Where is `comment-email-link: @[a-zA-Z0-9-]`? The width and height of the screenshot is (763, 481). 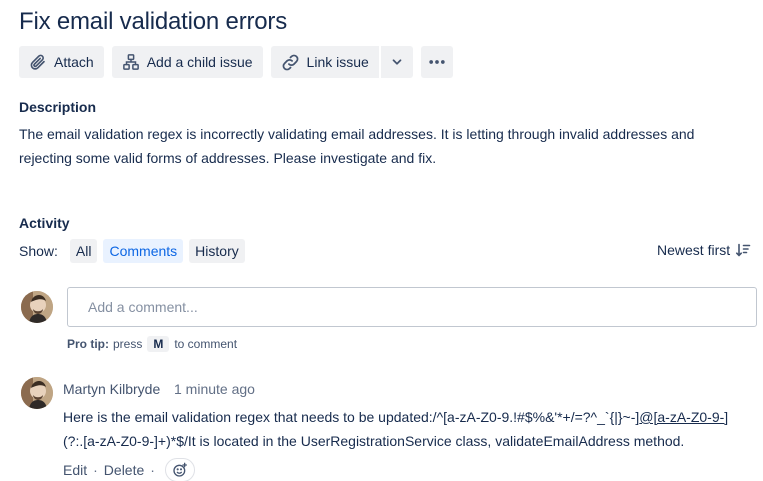 comment-email-link: @[a-zA-Z0-9-] is located at coordinates (683, 417).